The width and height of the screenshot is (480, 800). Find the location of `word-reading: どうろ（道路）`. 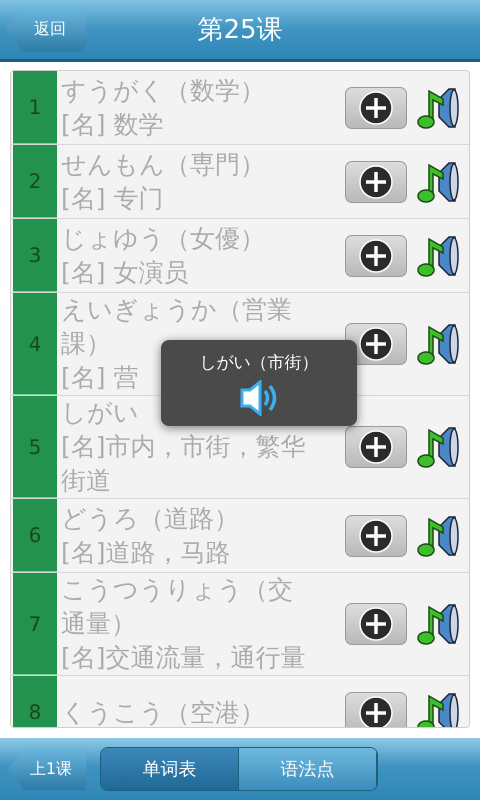

word-reading: どうろ（道路） is located at coordinates (150, 518).